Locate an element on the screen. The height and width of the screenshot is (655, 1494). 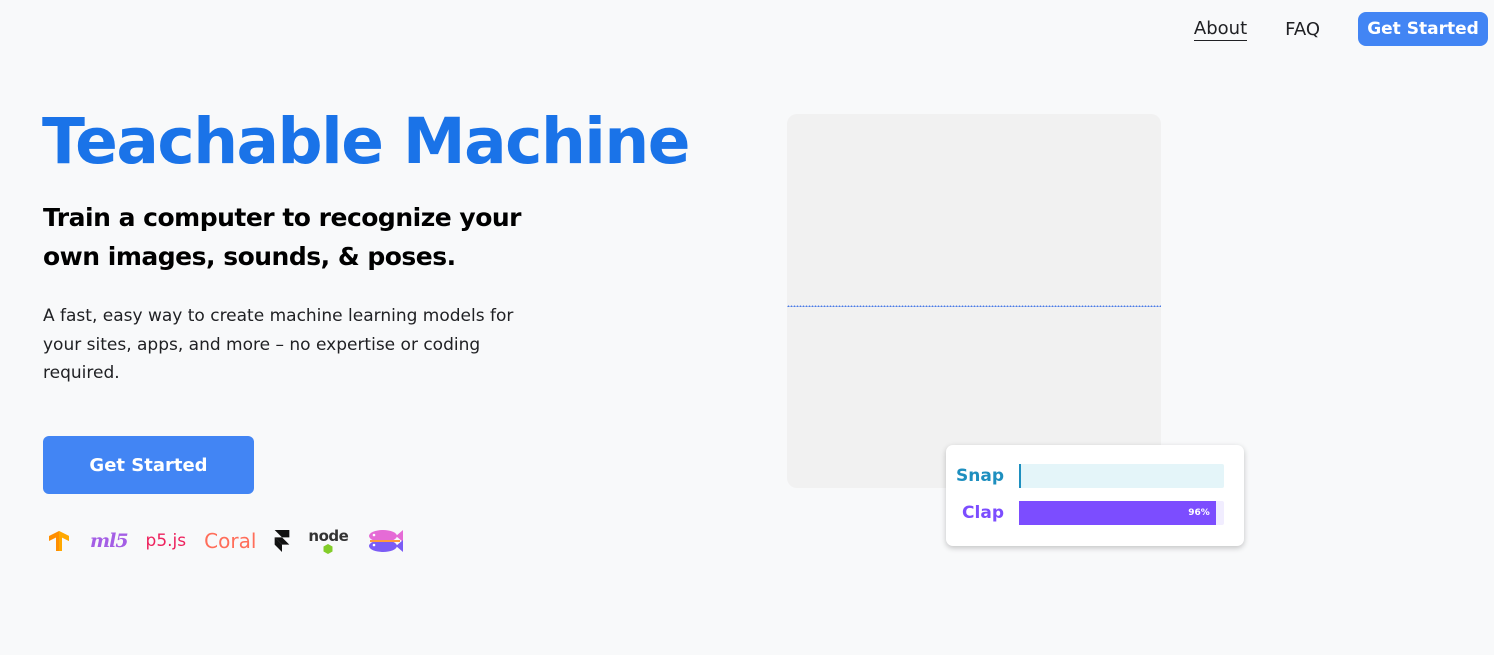
class-label-clap: Clap is located at coordinates (983, 513).